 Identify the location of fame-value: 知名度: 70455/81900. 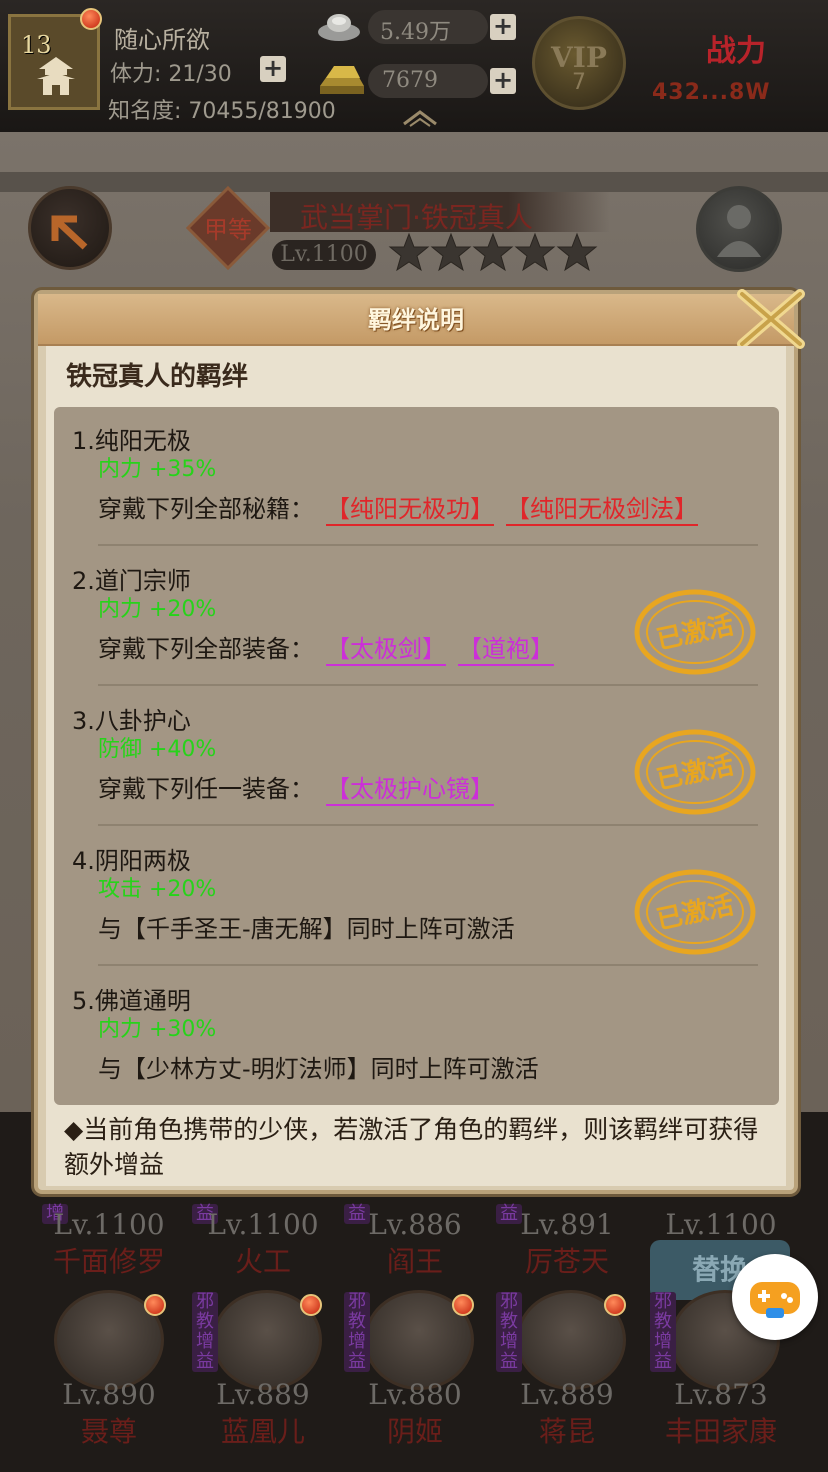
(222, 111).